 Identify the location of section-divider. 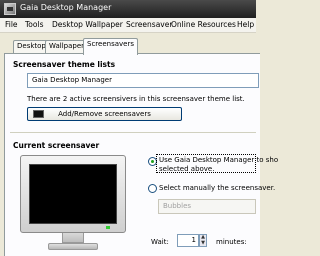
(133, 132).